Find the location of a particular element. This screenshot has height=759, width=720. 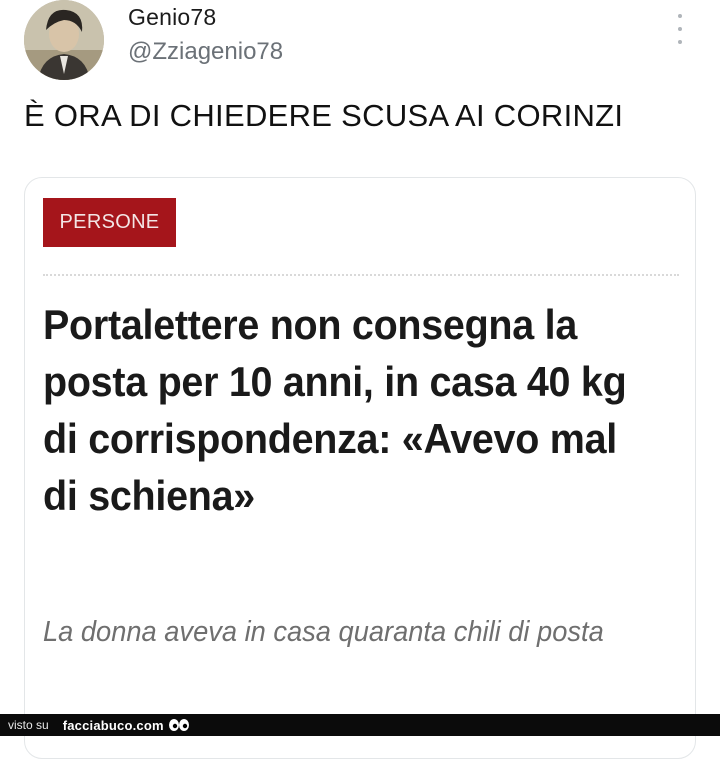

tweet-text: È ORA DI CHIEDERE SCUSA AI CORINZI is located at coordinates (324, 115).